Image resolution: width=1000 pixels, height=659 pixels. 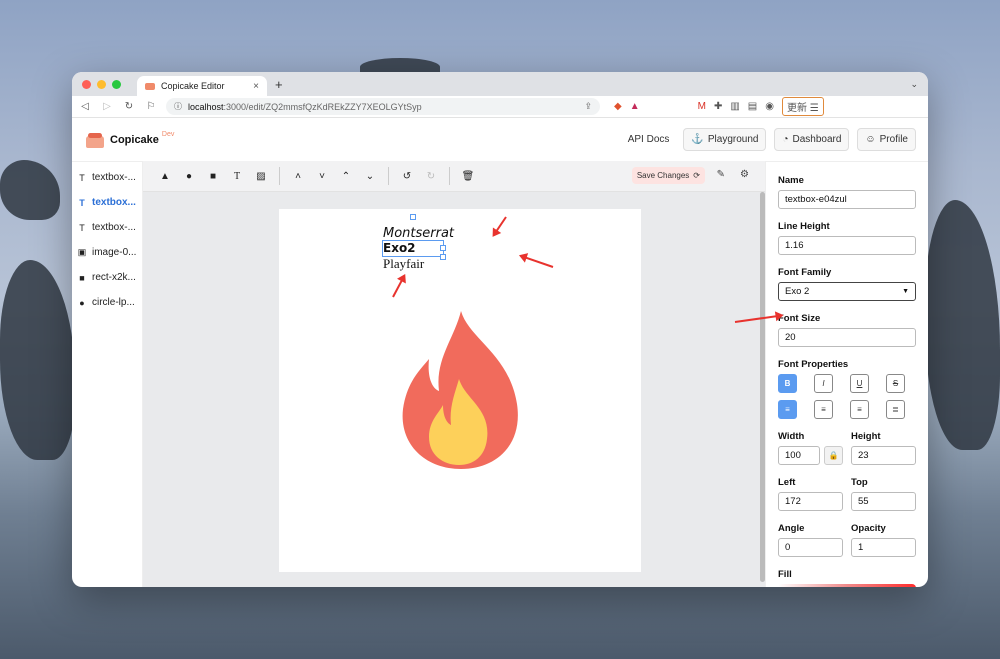 What do you see at coordinates (213, 176) in the screenshot?
I see `add-rect-icon: ■` at bounding box center [213, 176].